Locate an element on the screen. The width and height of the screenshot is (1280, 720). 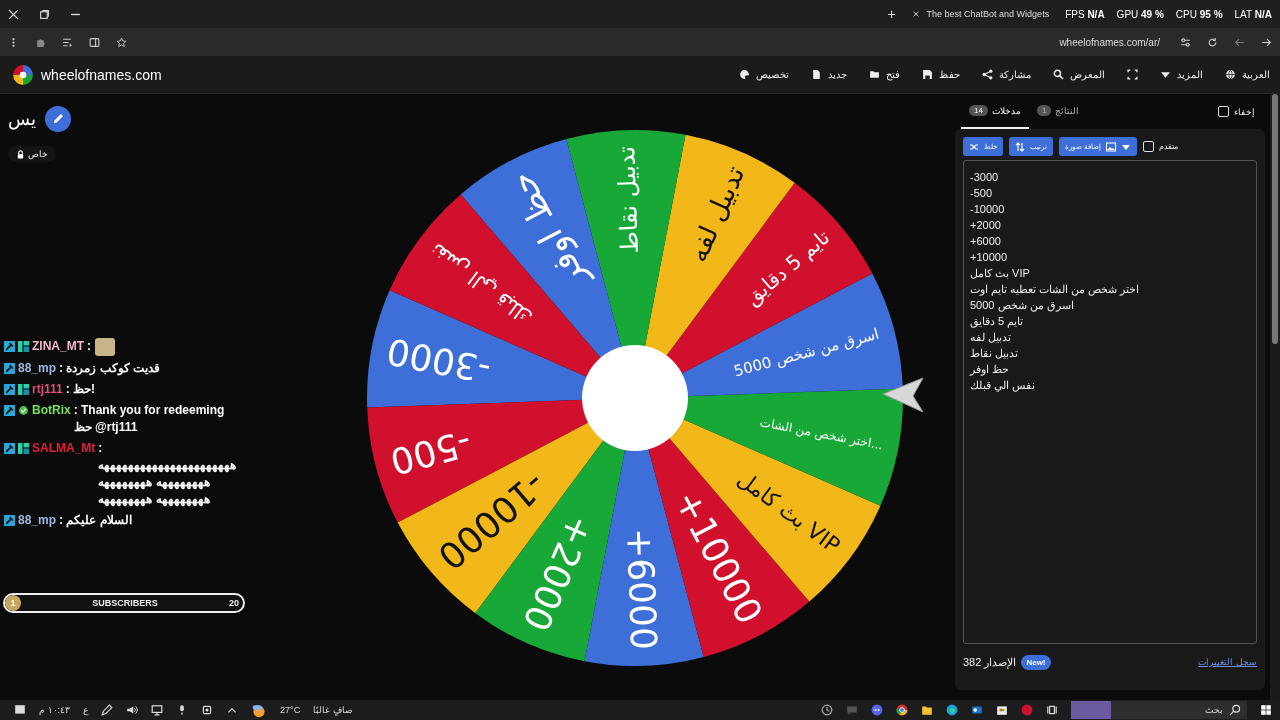
entry-text: اسرق من شخص 5000 is located at coordinates (1022, 305).